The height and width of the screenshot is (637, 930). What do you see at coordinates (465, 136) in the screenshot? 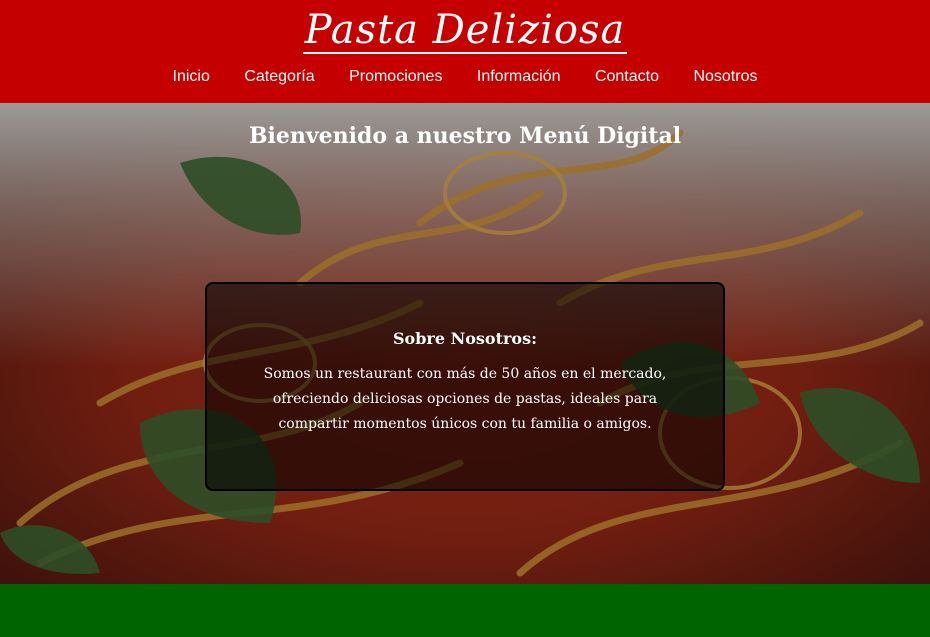
I see `hero-title: Bienvenido a nuestro Menú Digital` at bounding box center [465, 136].